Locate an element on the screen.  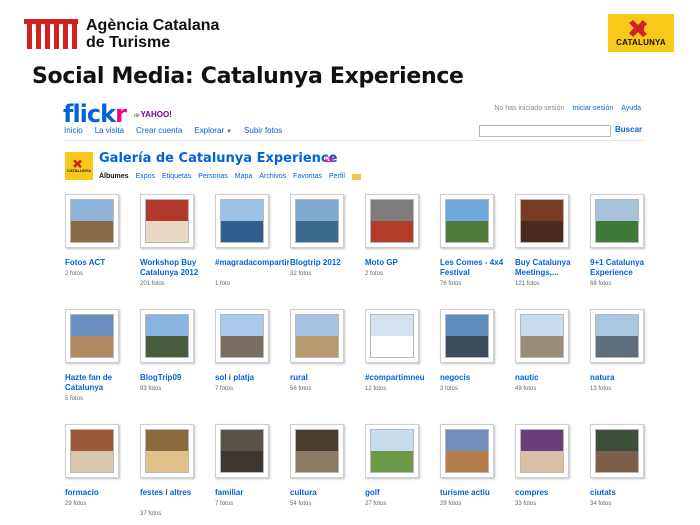
album-card: ciutats 34 fotos is located at coordinates (622, 474).